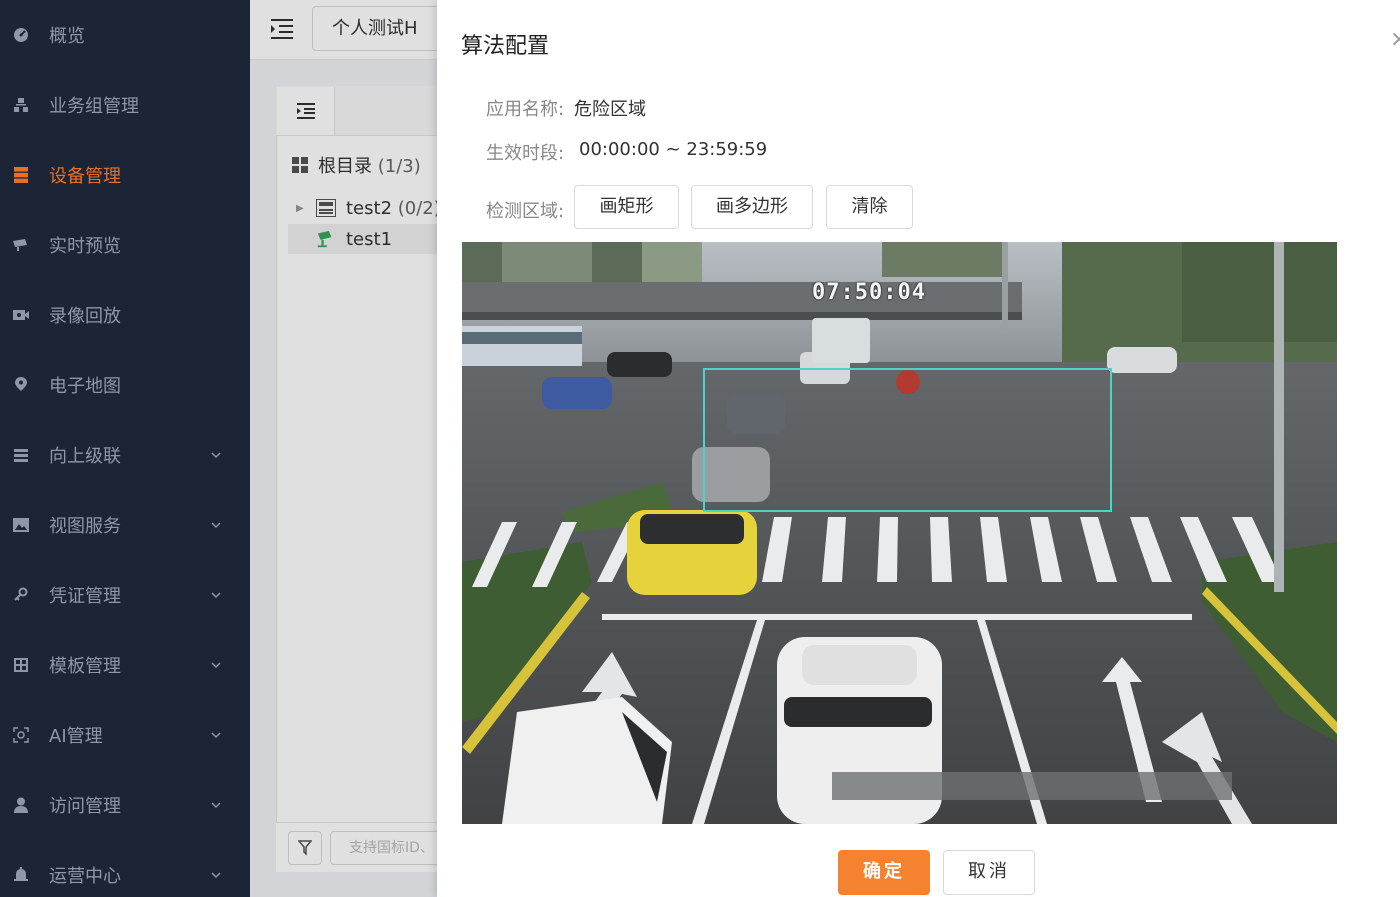 The height and width of the screenshot is (897, 1400). What do you see at coordinates (673, 149) in the screenshot?
I see `time-range-value: 00:00:00 ~ 23:59:59` at bounding box center [673, 149].